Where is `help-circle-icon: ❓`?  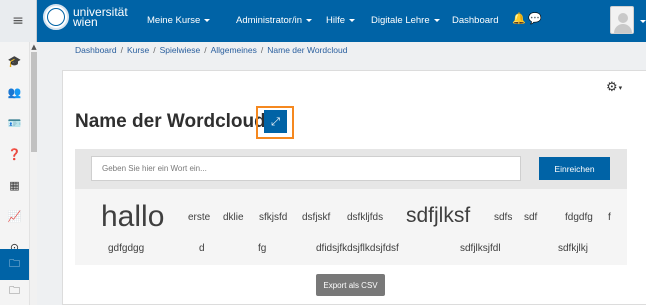 help-circle-icon: ❓ is located at coordinates (14, 154).